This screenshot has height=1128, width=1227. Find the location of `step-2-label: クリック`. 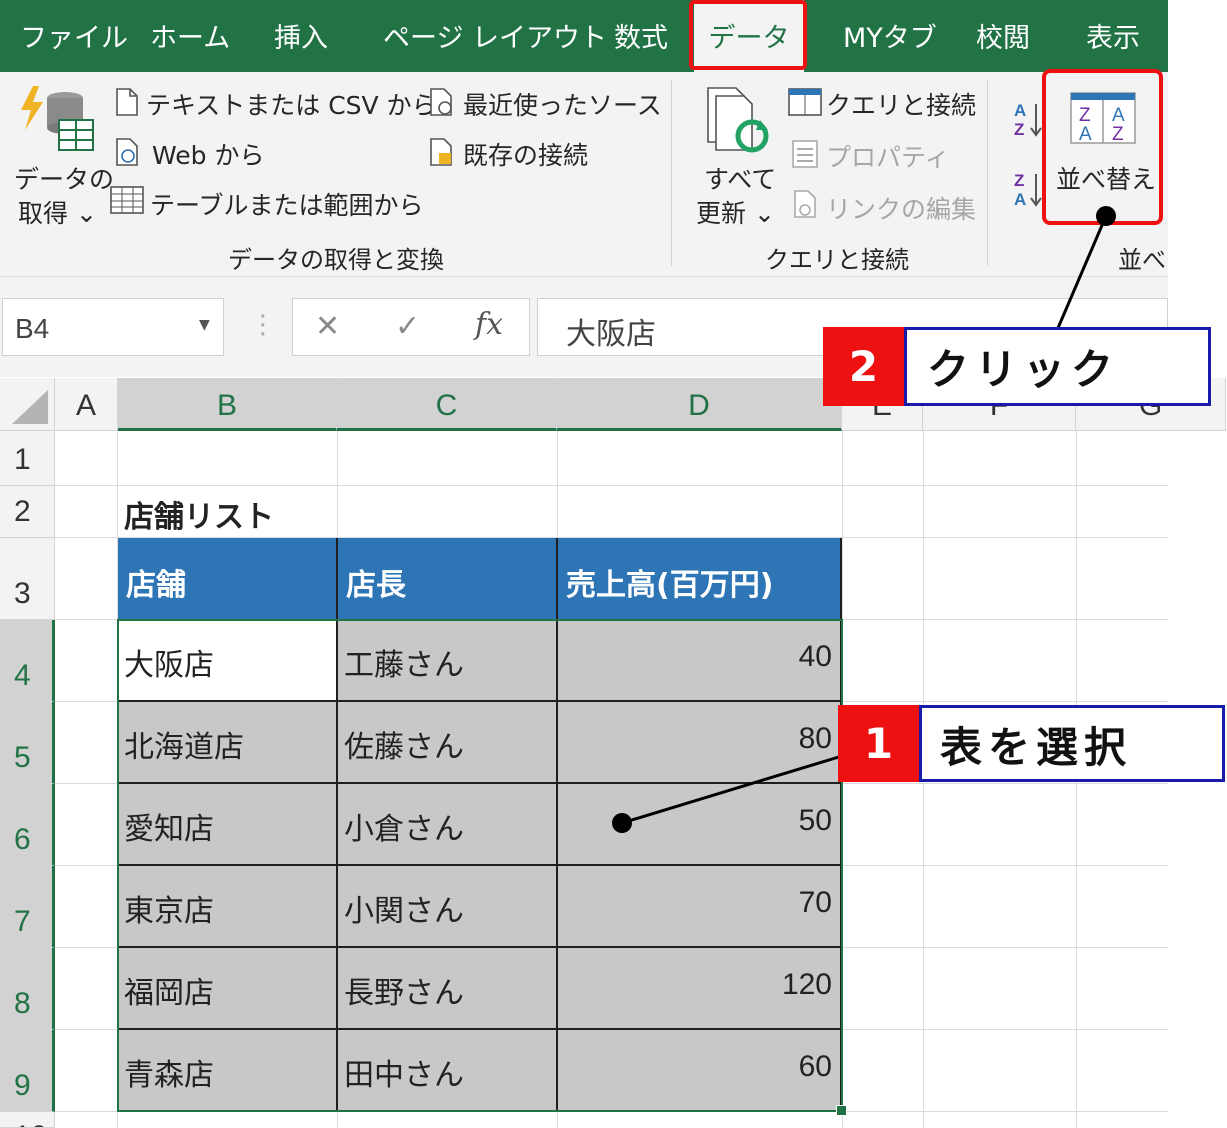

step-2-label: クリック is located at coordinates (1057, 366).